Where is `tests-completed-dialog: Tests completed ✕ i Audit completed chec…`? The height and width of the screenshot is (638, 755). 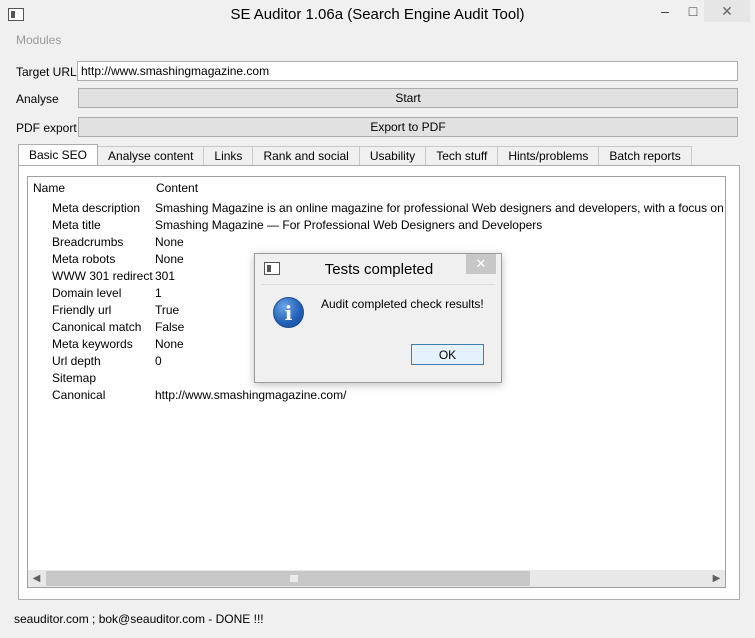
tests-completed-dialog: Tests completed ✕ i Audit completed chec… is located at coordinates (378, 318).